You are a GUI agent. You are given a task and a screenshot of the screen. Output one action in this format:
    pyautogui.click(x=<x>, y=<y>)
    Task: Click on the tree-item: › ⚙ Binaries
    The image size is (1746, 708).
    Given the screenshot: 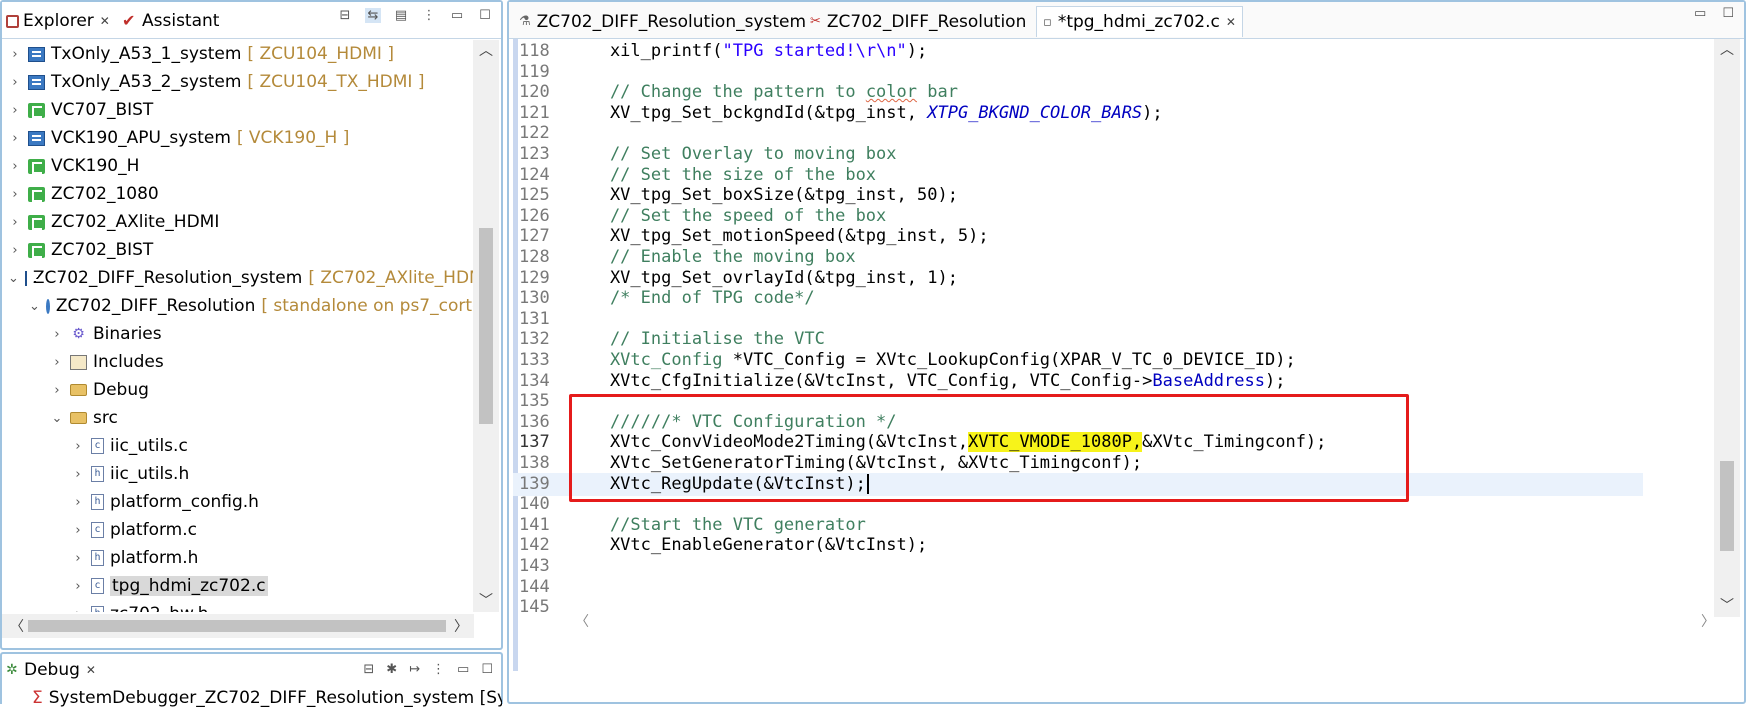 What is the action you would take?
    pyautogui.click(x=238, y=334)
    